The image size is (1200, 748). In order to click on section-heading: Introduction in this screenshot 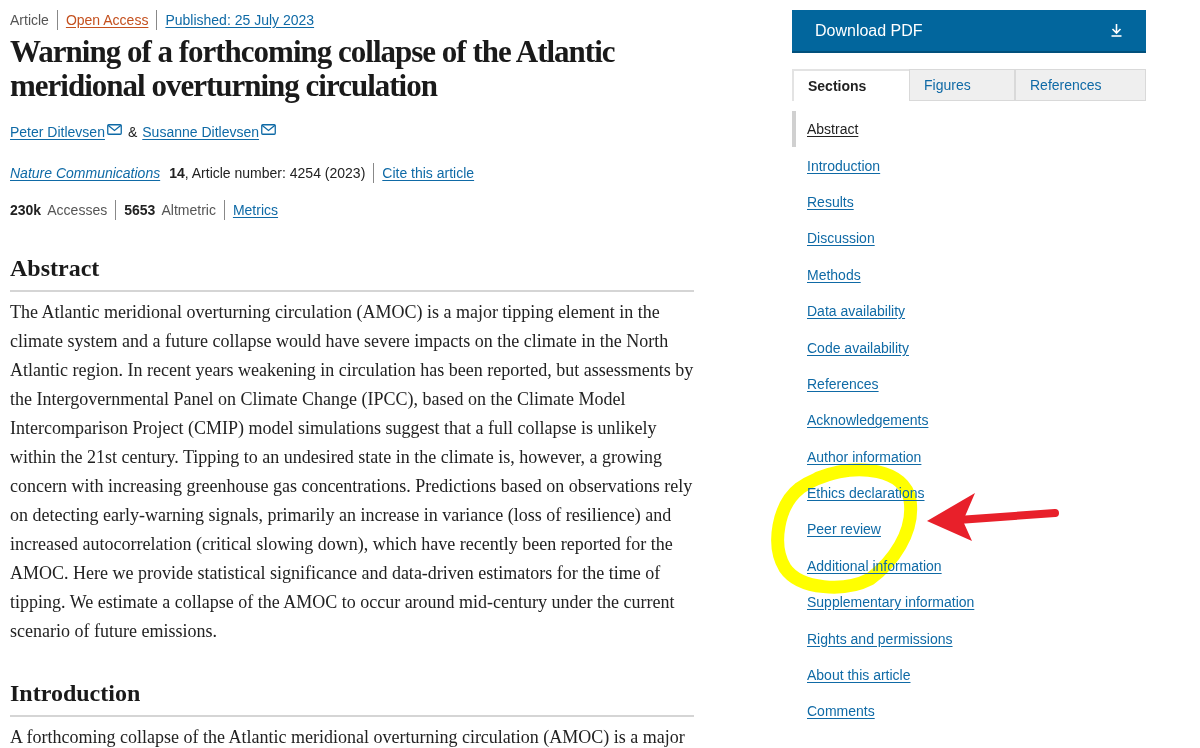, I will do `click(75, 693)`.